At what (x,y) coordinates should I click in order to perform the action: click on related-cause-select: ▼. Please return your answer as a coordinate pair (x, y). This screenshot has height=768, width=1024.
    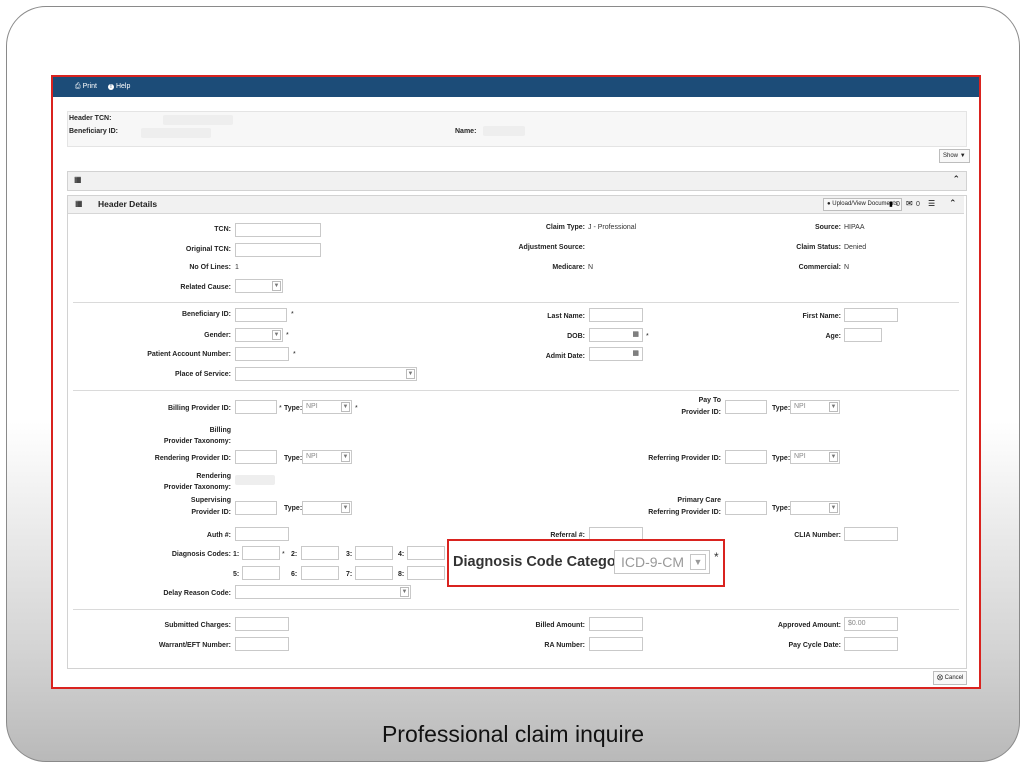
    Looking at the image, I should click on (259, 286).